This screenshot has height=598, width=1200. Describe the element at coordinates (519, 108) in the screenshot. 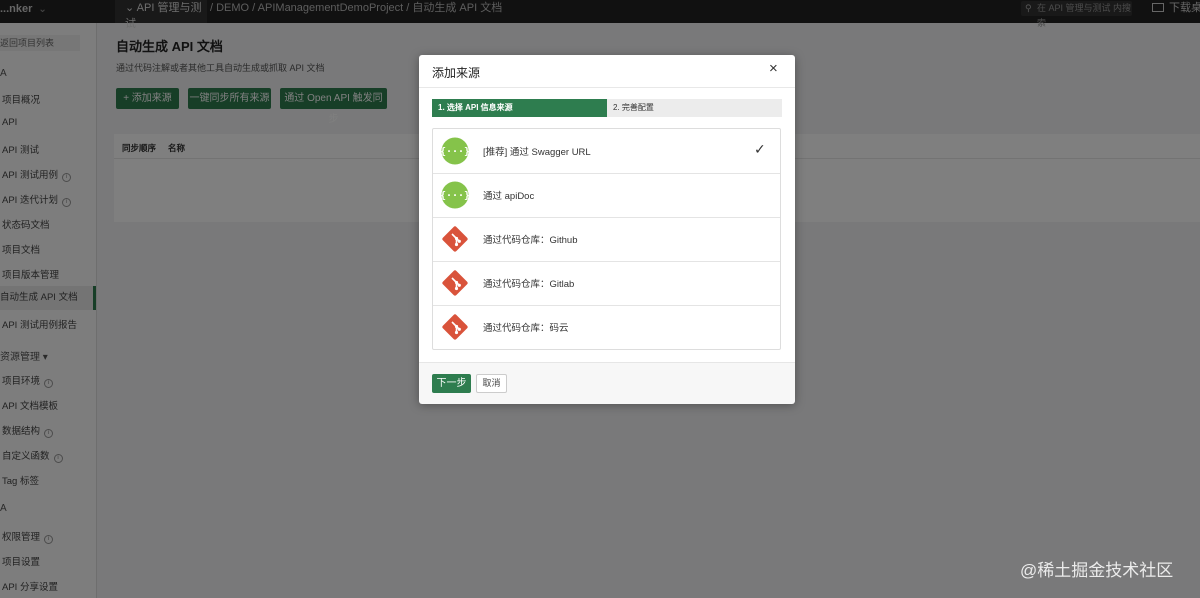

I see `step-1: 1. 选择 API 信息来源` at that location.